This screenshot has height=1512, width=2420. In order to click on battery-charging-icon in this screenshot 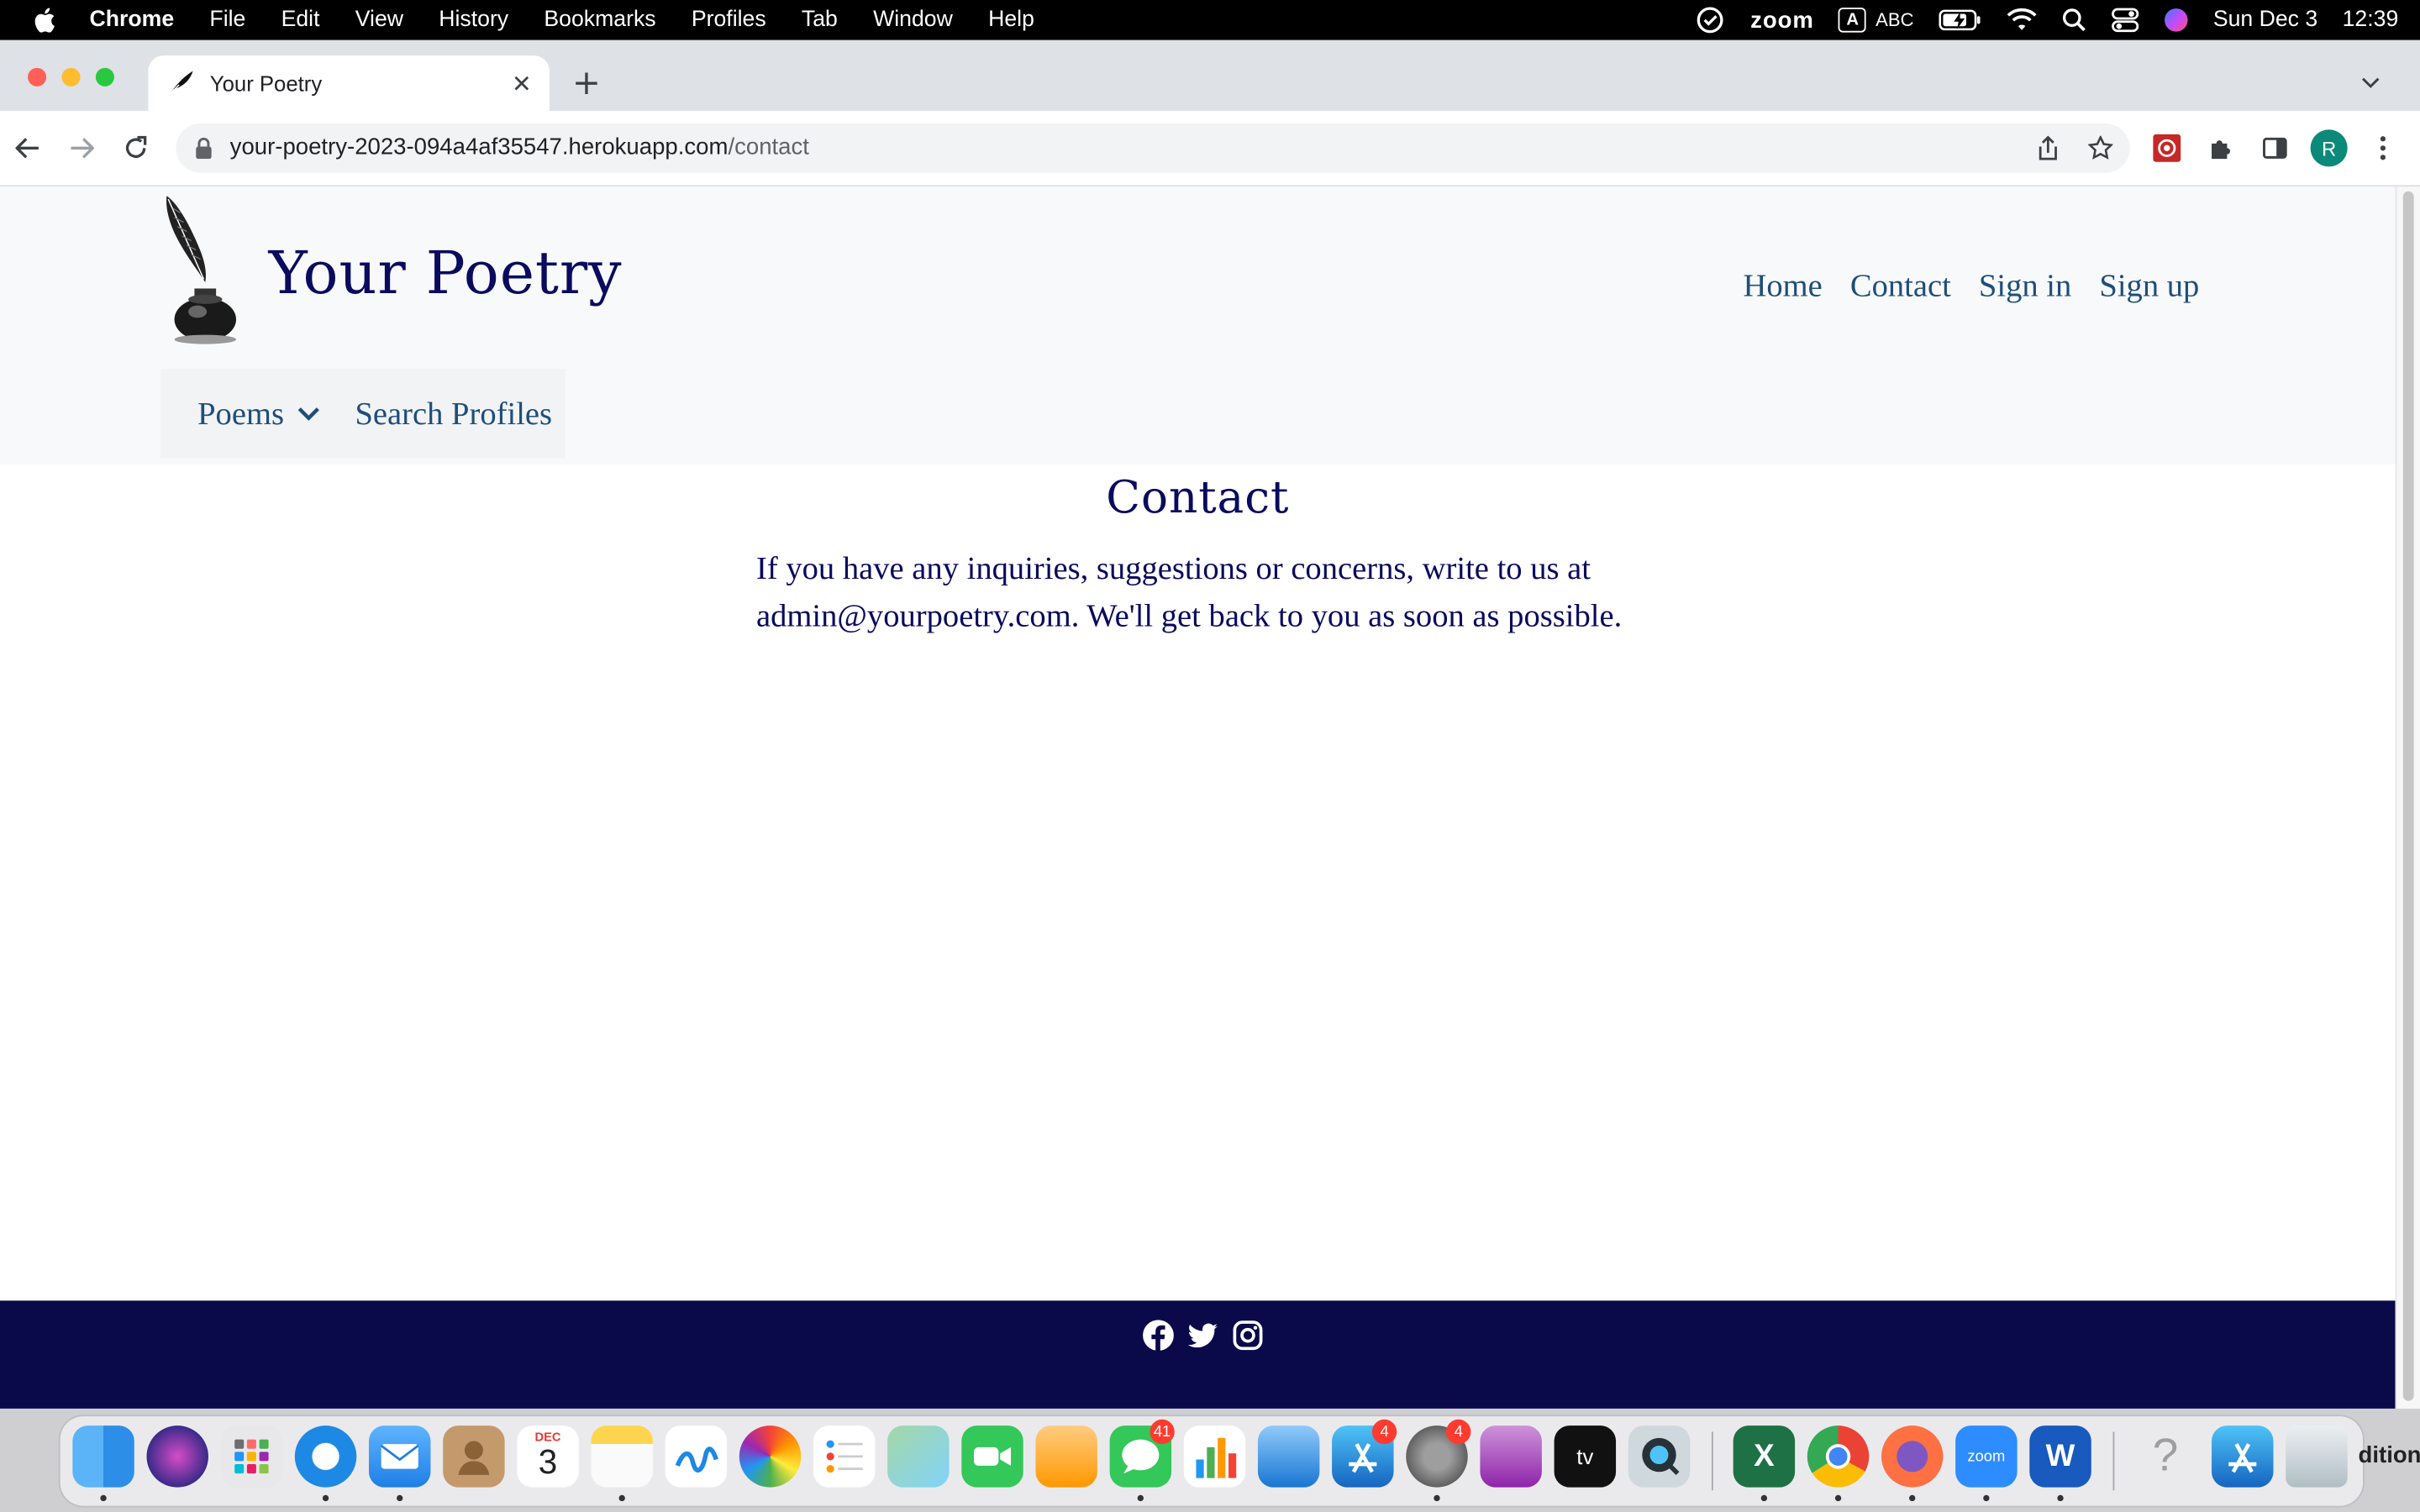, I will do `click(1960, 20)`.